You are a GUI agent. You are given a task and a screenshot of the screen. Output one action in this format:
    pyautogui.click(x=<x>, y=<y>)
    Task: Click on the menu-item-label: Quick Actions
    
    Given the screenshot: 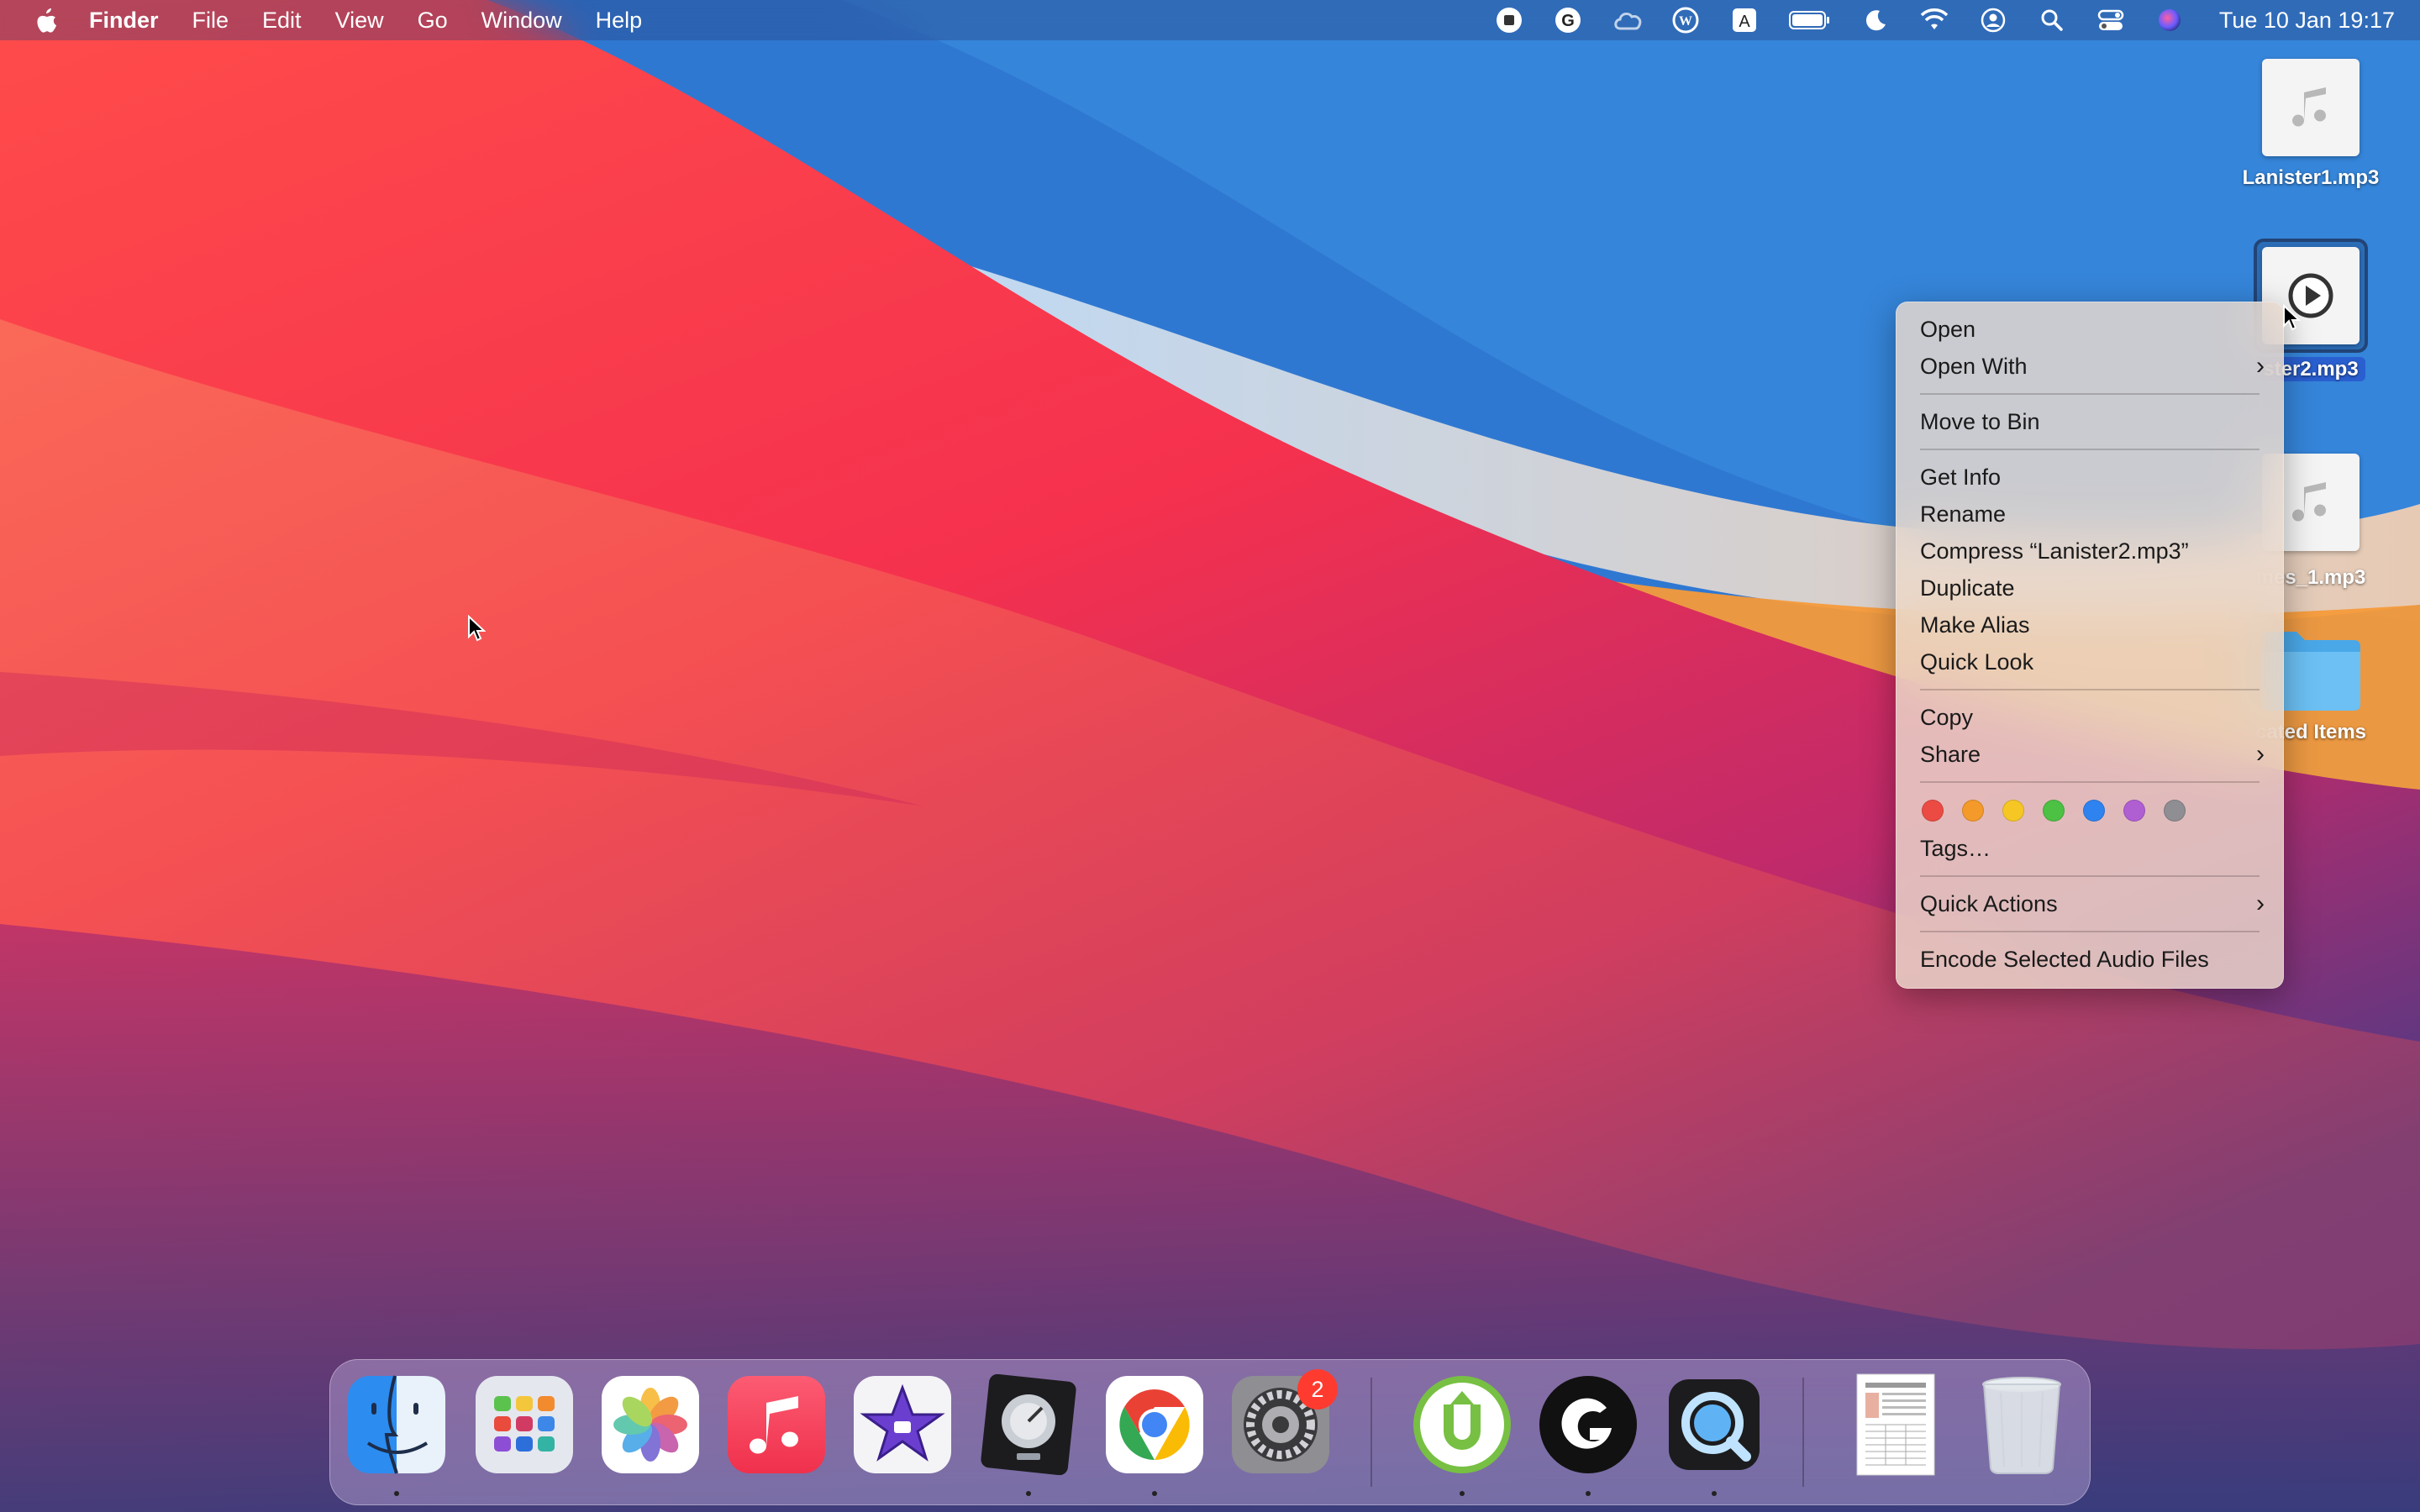 What is the action you would take?
    pyautogui.click(x=1989, y=903)
    